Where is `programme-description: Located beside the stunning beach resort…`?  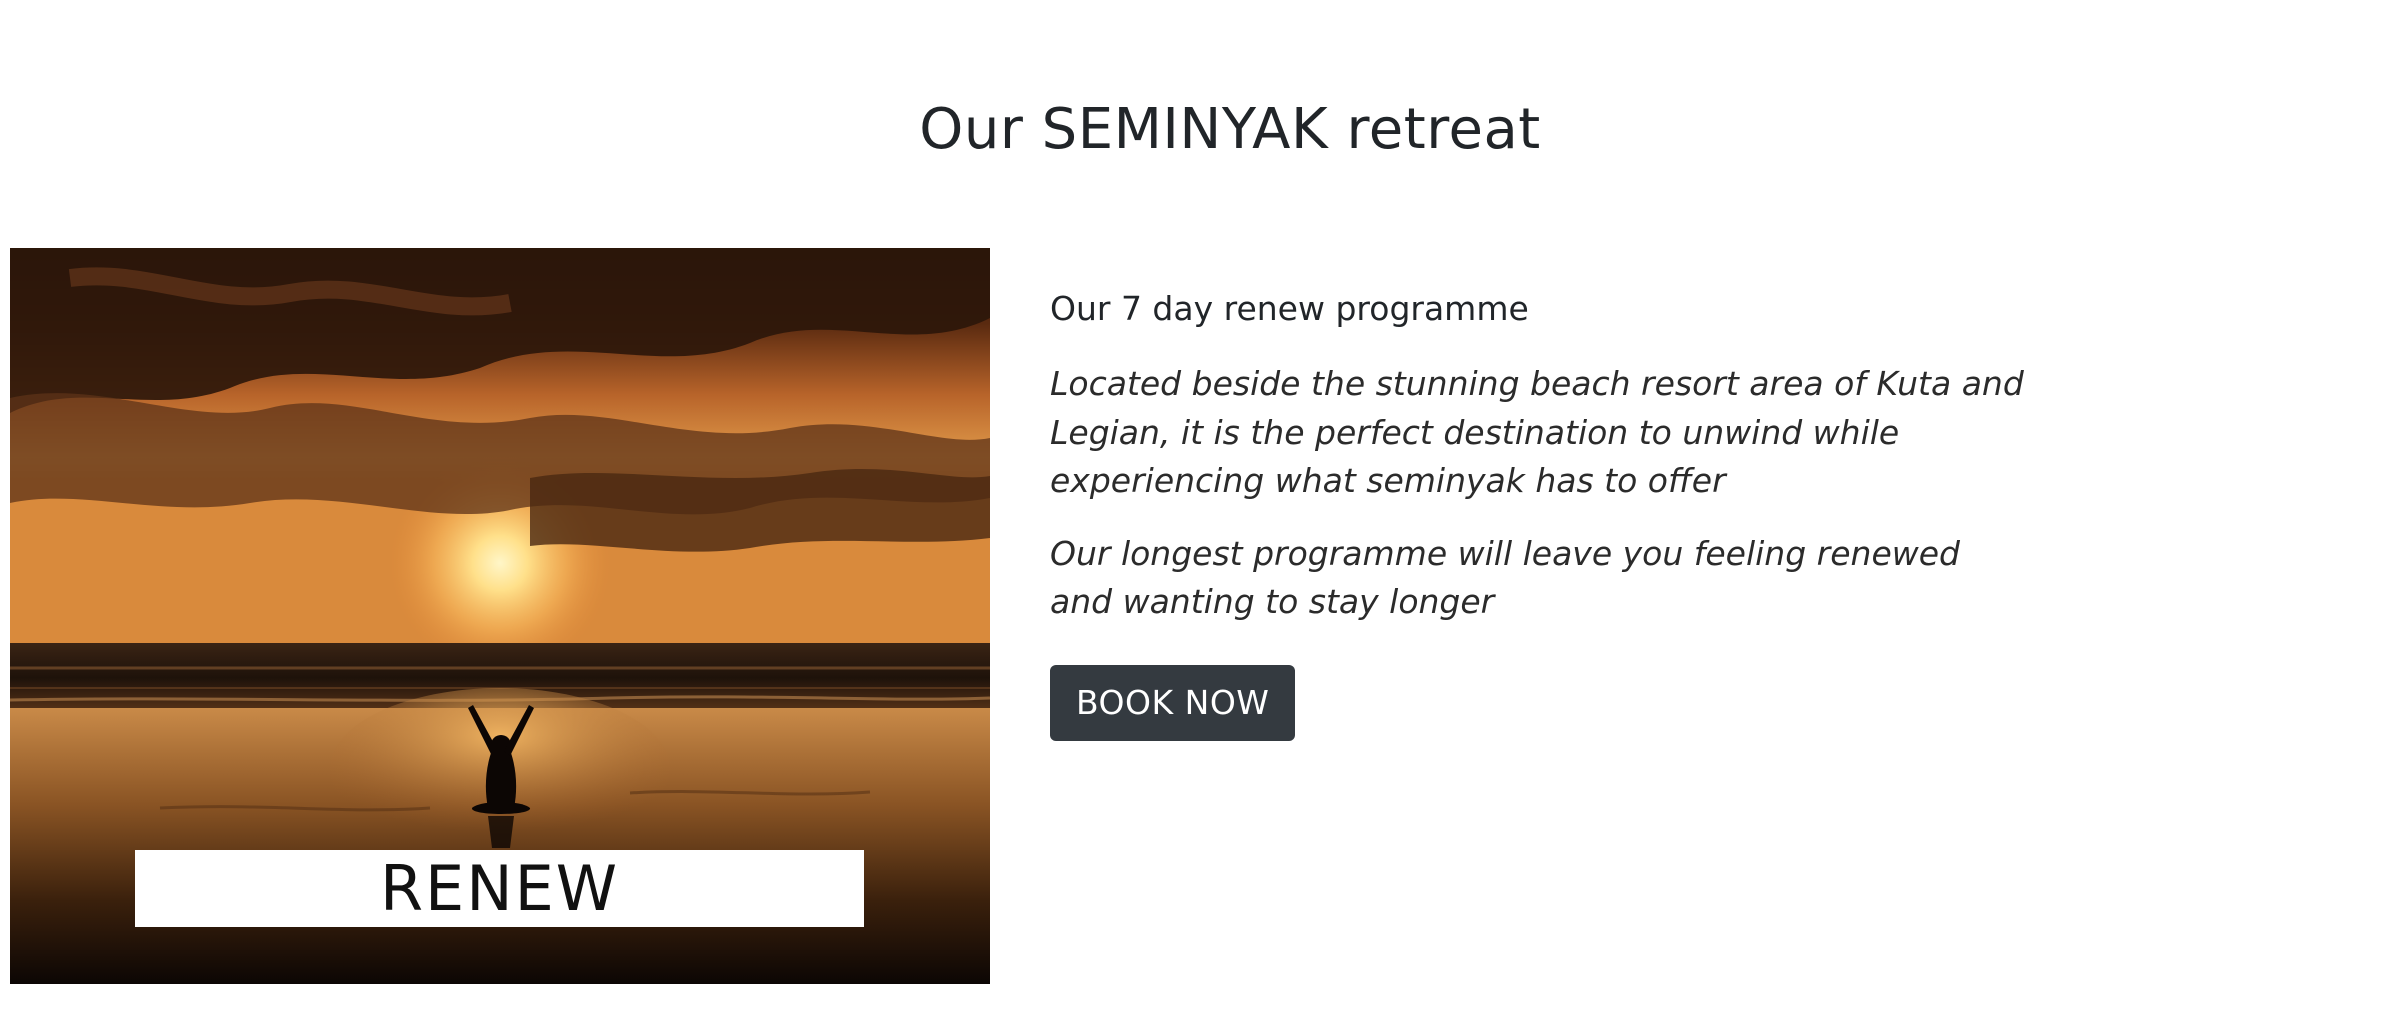 programme-description: Located beside the stunning beach resort… is located at coordinates (1537, 432).